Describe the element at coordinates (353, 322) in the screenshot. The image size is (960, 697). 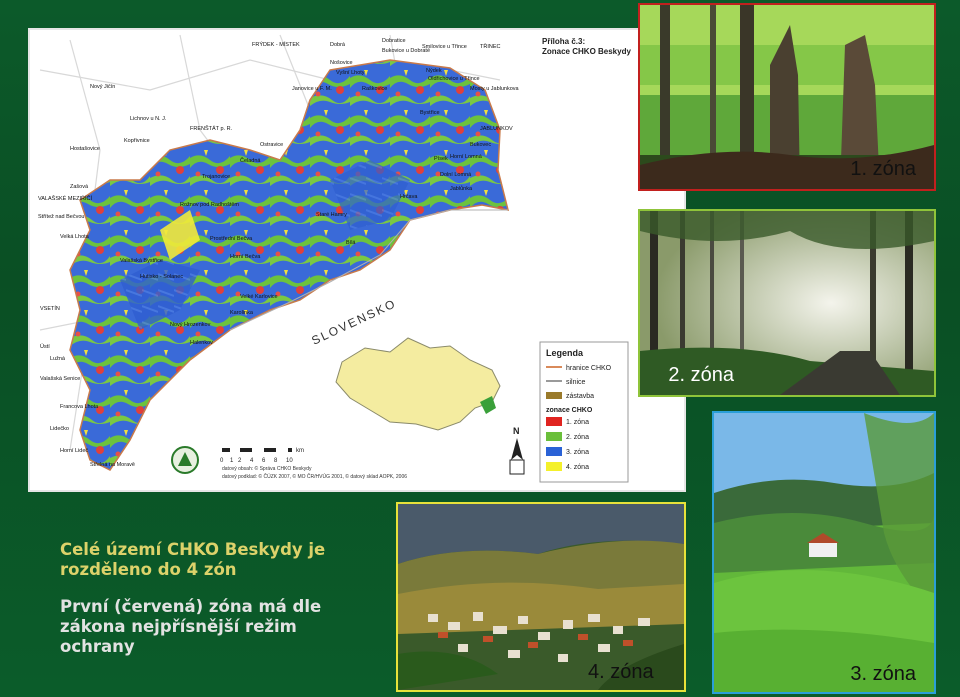
I see `country-label: SLOVENSKO` at that location.